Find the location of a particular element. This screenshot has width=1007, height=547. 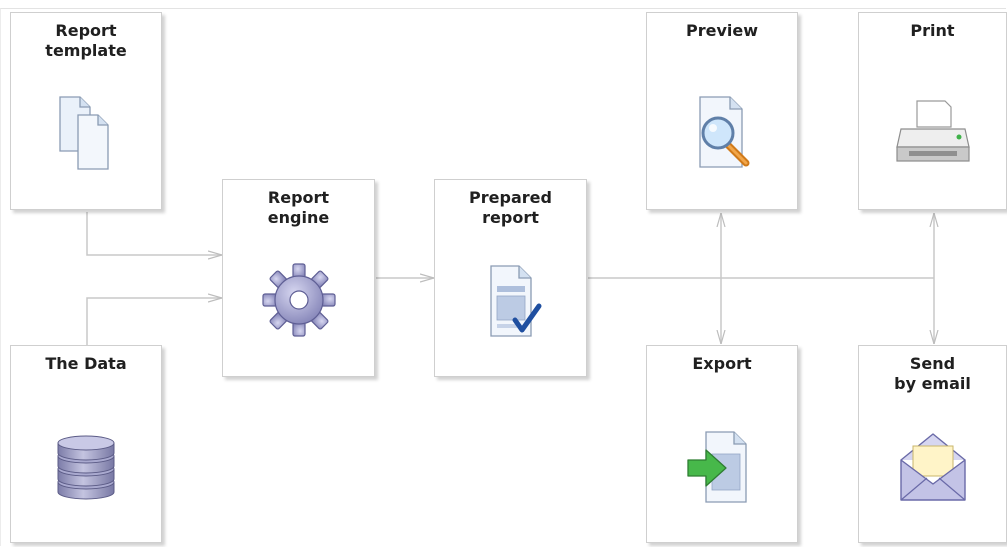

node-label: Export is located at coordinates (722, 363).